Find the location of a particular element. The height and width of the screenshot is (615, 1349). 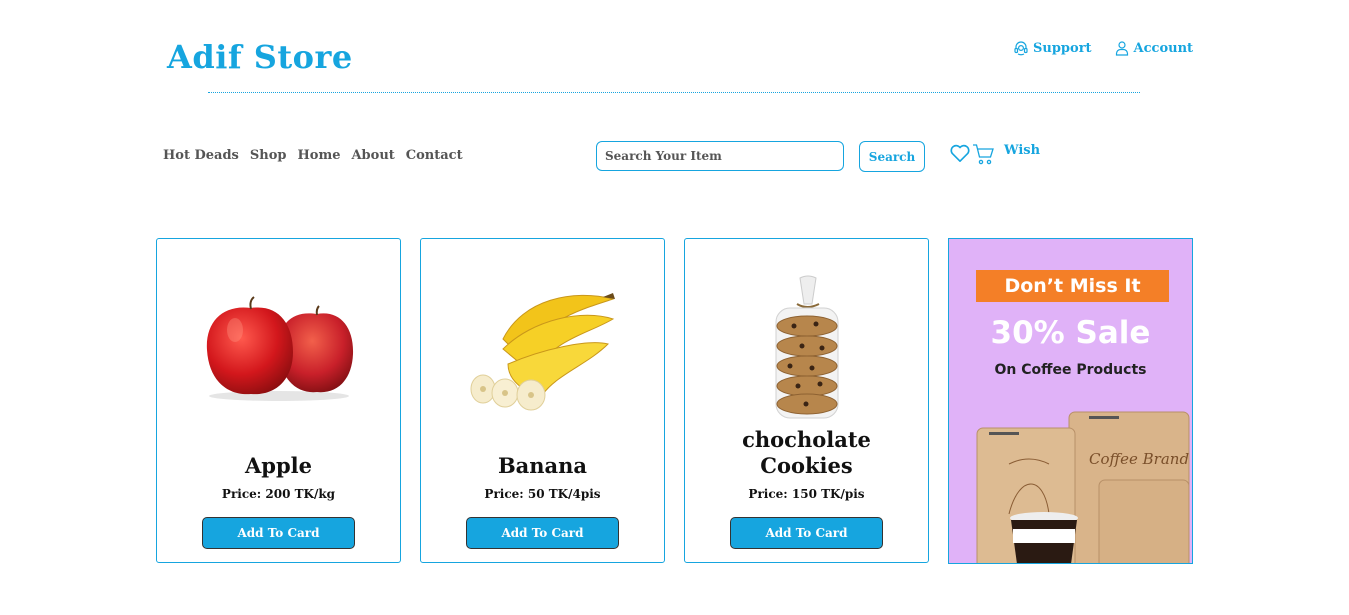

support-link: Support is located at coordinates (1052, 48).